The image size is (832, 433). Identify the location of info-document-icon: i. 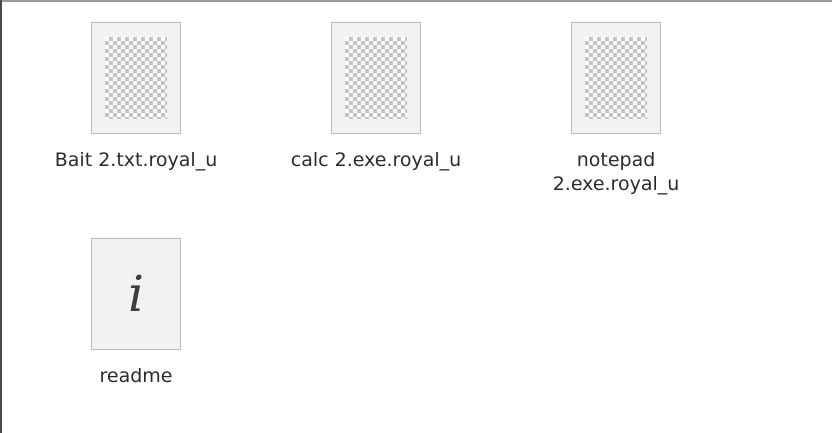
(136, 294).